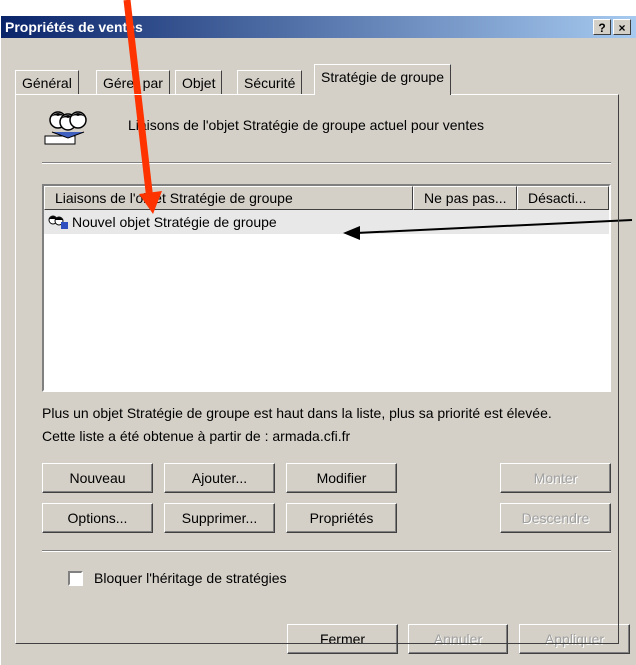 This screenshot has width=636, height=665. What do you see at coordinates (133, 82) in the screenshot?
I see `tab-gerer-par: Gérer par` at bounding box center [133, 82].